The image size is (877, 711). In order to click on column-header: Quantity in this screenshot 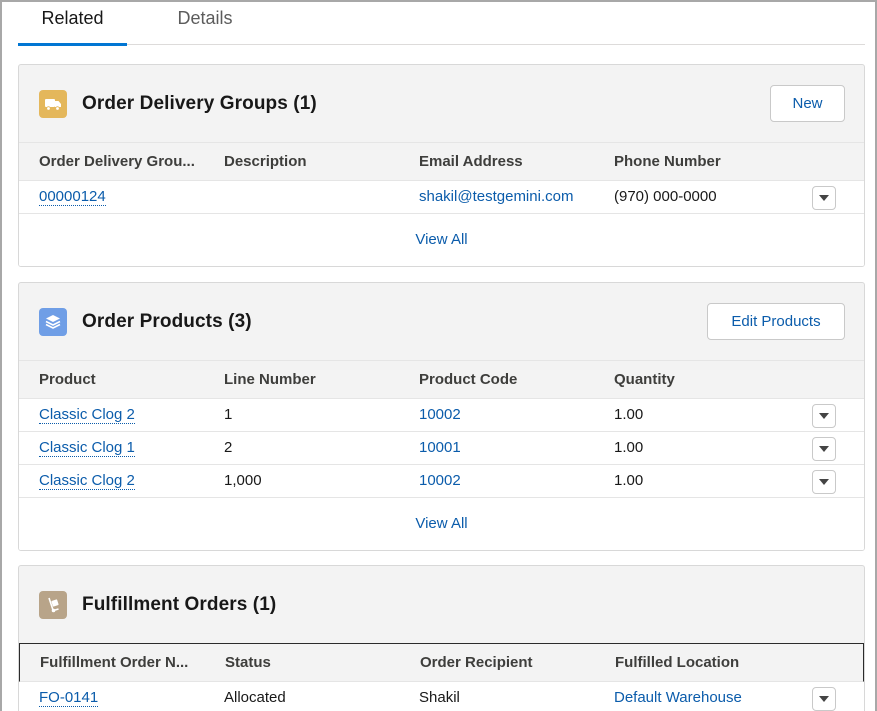, I will do `click(644, 380)`.